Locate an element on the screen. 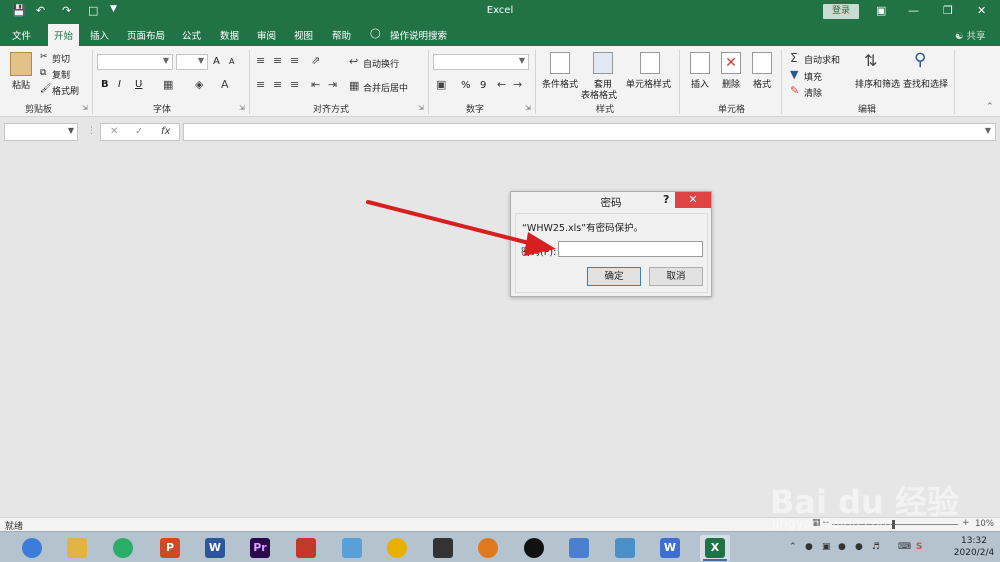 The width and height of the screenshot is (1000, 562). app-13-icon is located at coordinates (579, 548).